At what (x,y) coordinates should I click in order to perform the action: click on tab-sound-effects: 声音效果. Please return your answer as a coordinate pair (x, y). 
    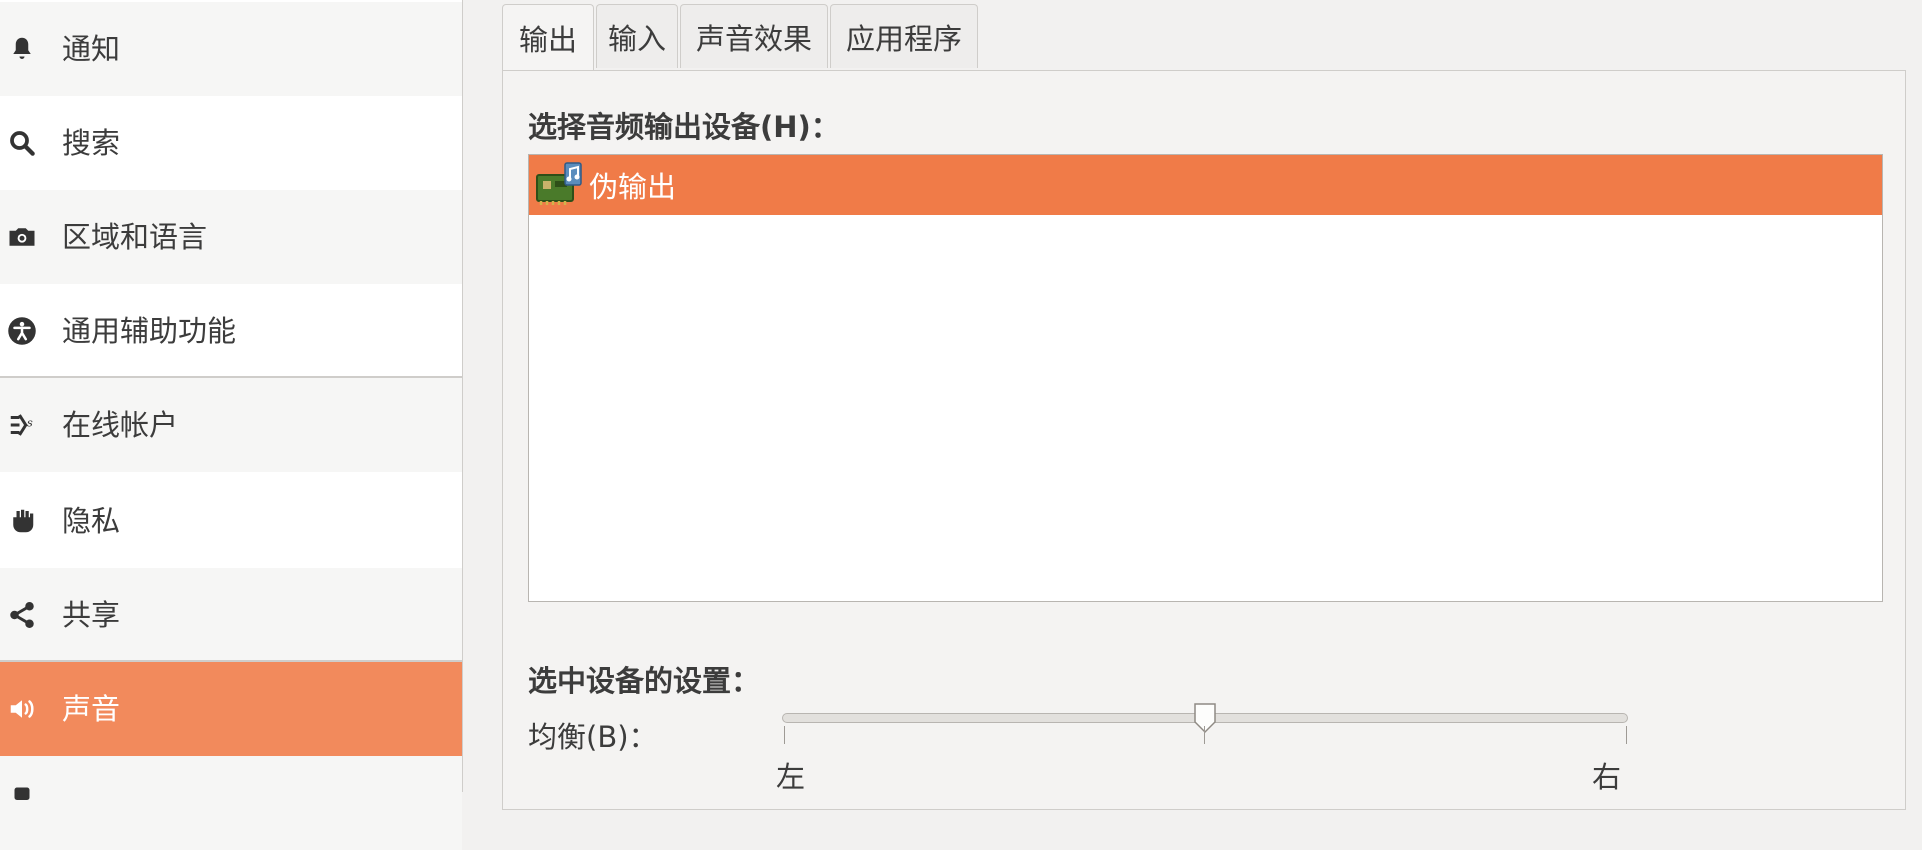
    Looking at the image, I should click on (754, 36).